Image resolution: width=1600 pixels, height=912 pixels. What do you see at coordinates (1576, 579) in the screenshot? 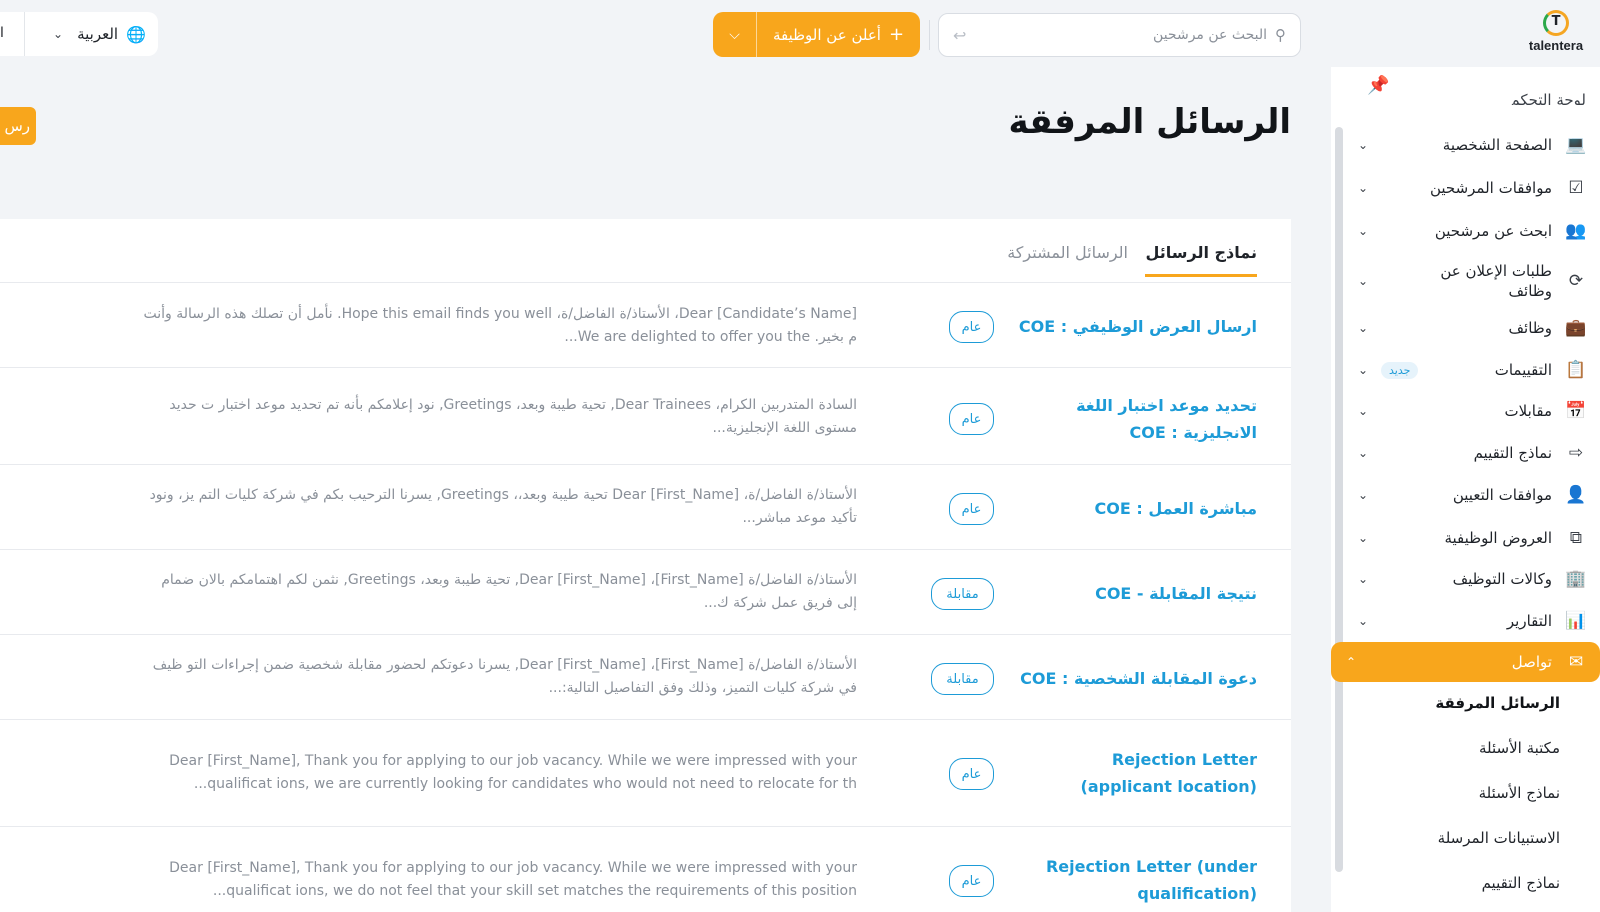
I see `building-icon: 🏢` at bounding box center [1576, 579].